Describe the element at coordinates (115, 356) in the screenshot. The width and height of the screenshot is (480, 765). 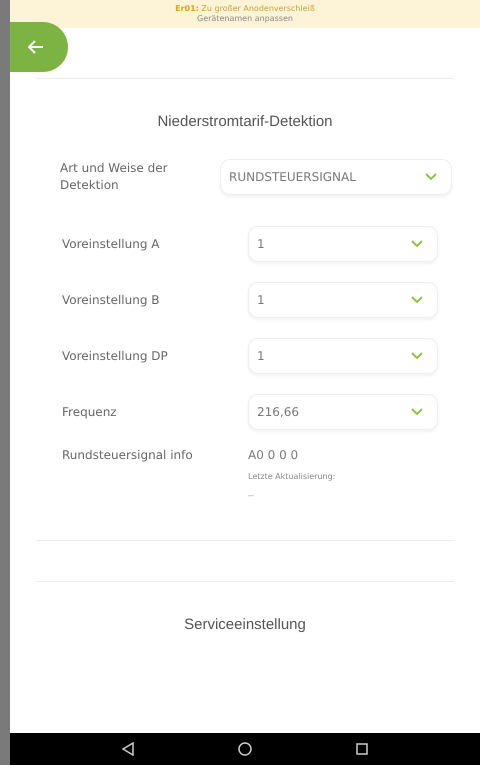
I see `field-label: Voreinstellung DP` at that location.